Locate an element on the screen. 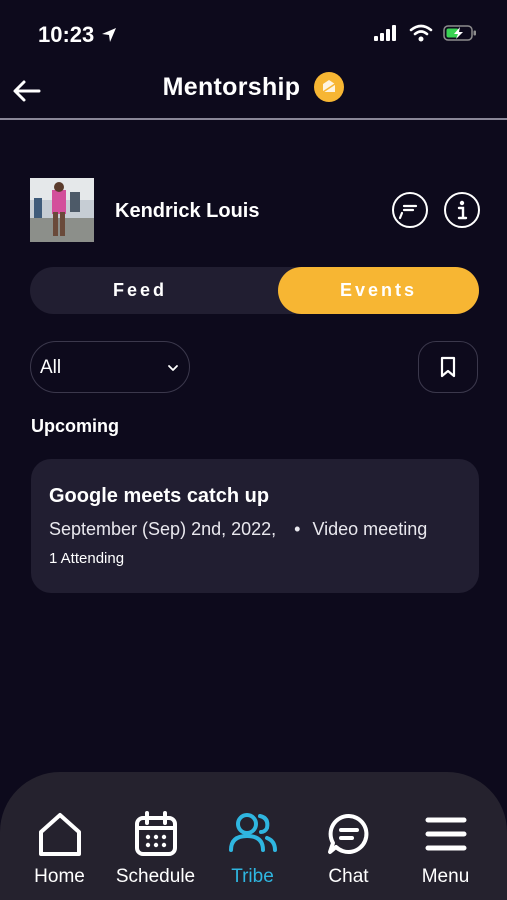 The height and width of the screenshot is (900, 507). tab-events: Events is located at coordinates (378, 290).